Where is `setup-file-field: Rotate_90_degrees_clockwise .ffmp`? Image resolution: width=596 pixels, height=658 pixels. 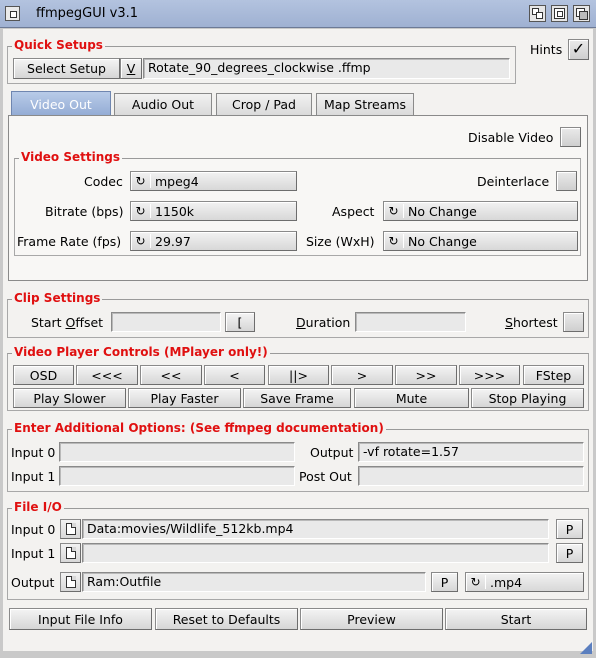
setup-file-field: Rotate_90_degrees_clockwise .ffmp is located at coordinates (326, 68).